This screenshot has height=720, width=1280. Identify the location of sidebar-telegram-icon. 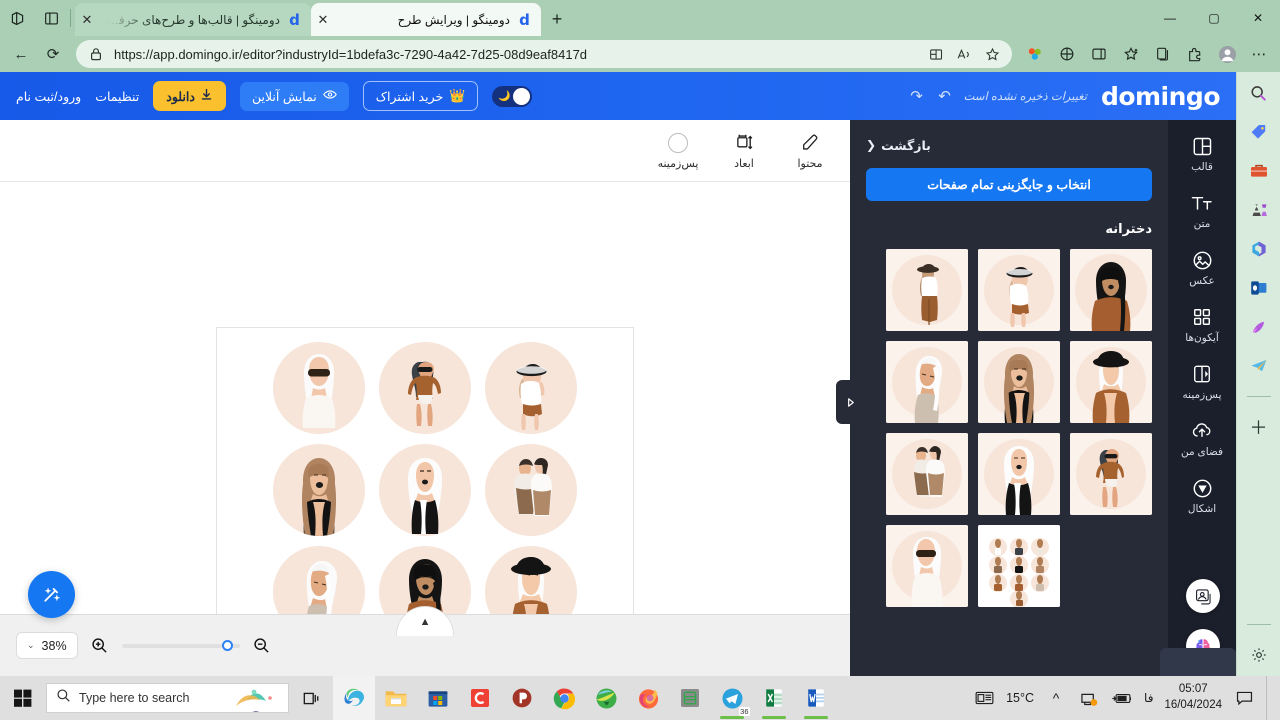
(1259, 366).